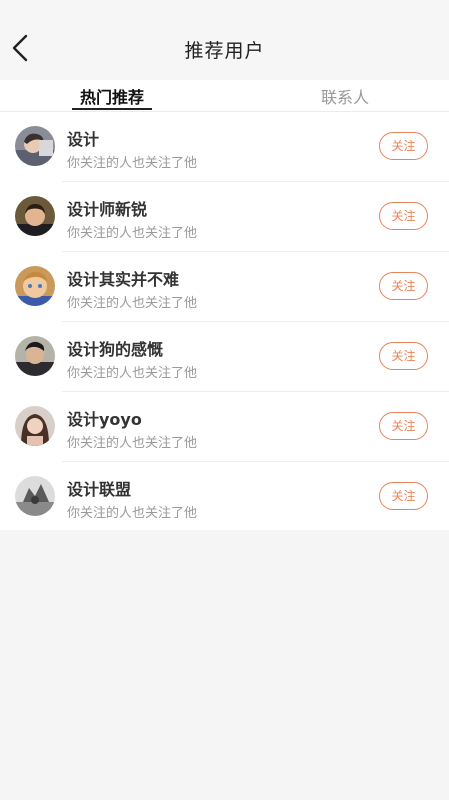 The height and width of the screenshot is (800, 449). What do you see at coordinates (104, 419) in the screenshot?
I see `user-name: 设计yoyo` at bounding box center [104, 419].